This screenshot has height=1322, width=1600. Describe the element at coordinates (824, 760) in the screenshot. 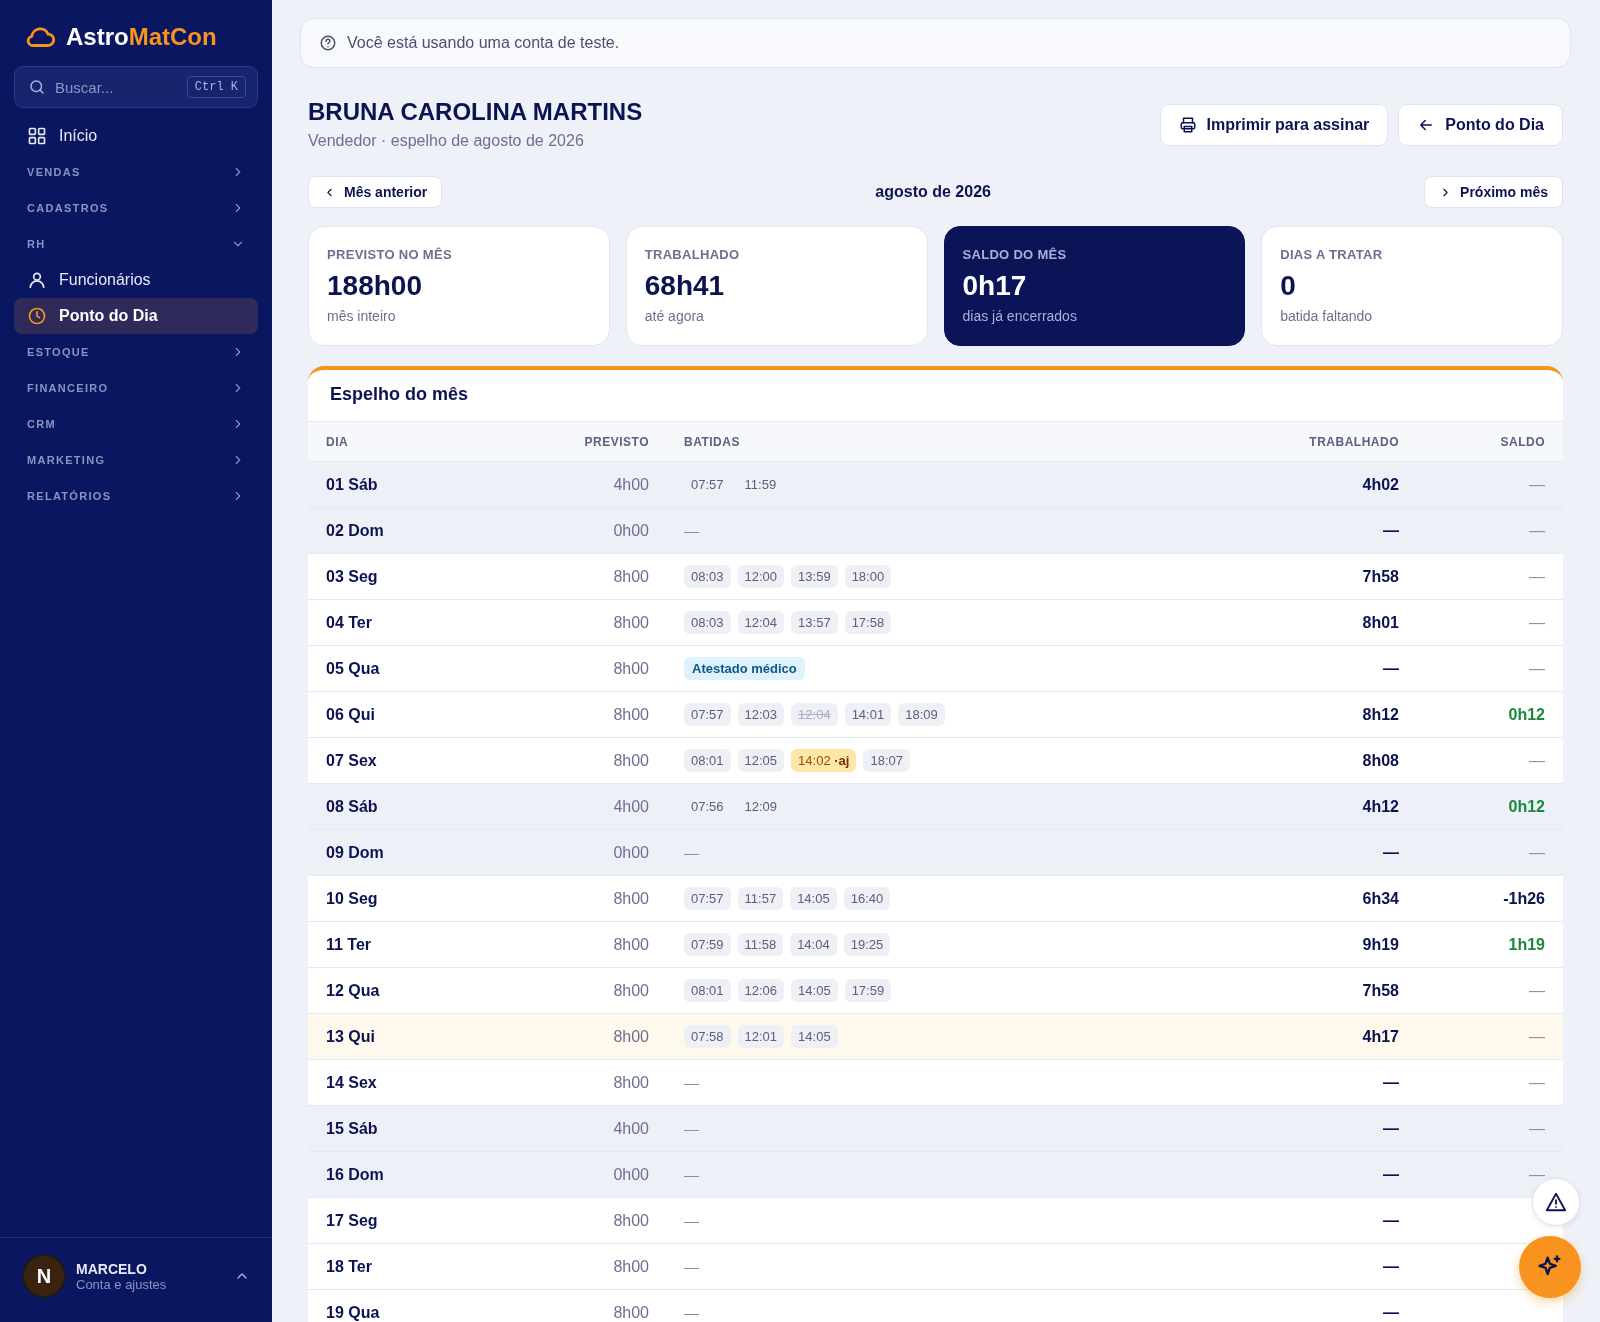

I see `punch-chip: 14:02 ·aj` at that location.